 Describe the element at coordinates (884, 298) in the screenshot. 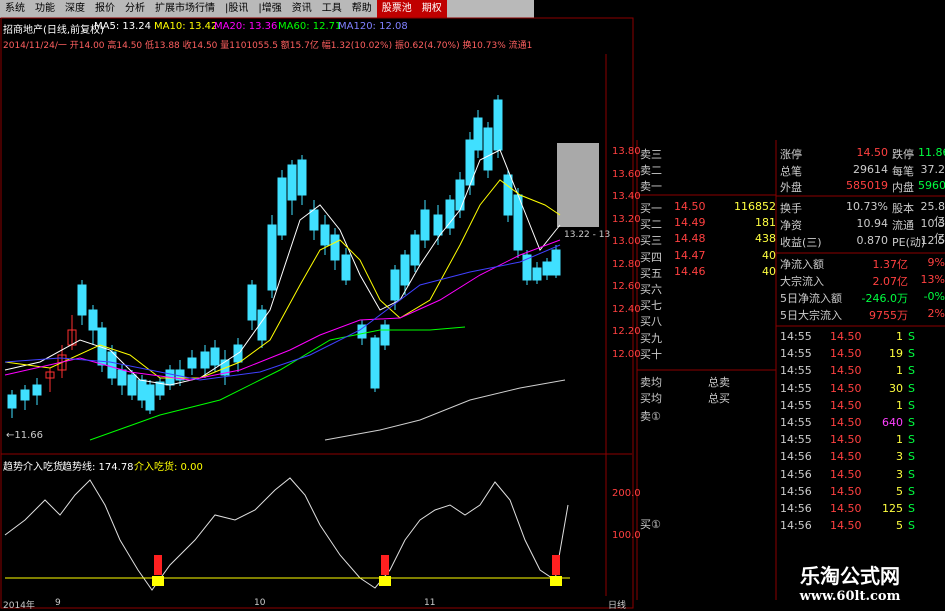

I see `flow-value: -246.0万` at that location.